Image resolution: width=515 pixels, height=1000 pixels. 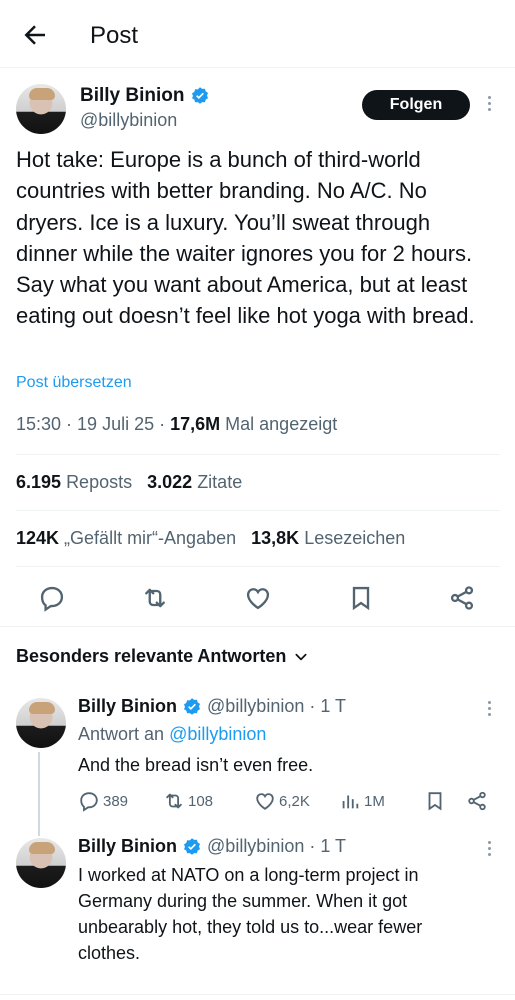 I want to click on action-bar, so click(x=257, y=598).